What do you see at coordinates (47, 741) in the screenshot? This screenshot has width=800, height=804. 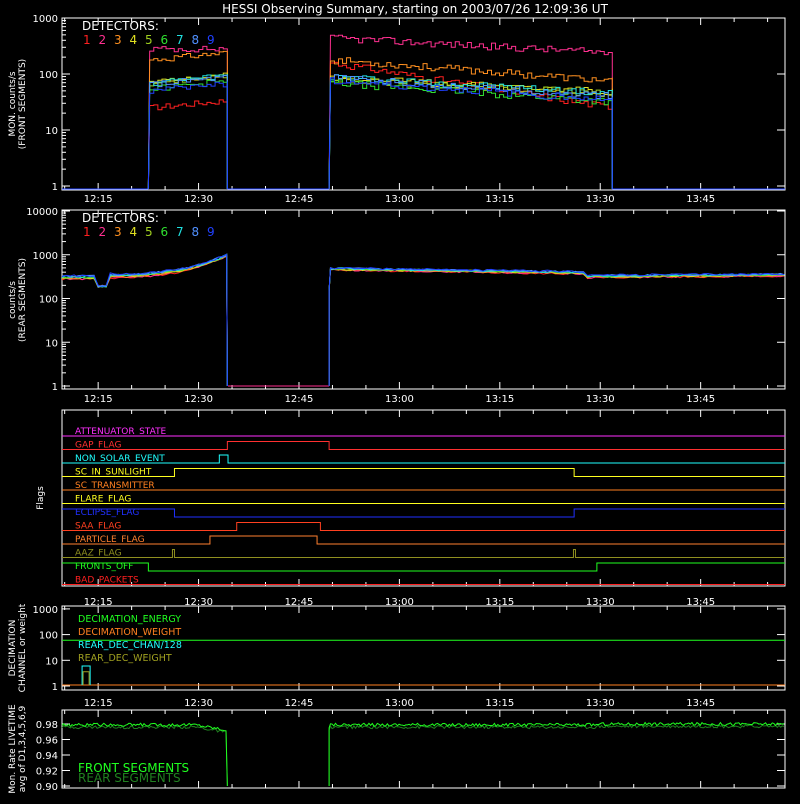 I see `livetime-y-tick-label: 0.96` at bounding box center [47, 741].